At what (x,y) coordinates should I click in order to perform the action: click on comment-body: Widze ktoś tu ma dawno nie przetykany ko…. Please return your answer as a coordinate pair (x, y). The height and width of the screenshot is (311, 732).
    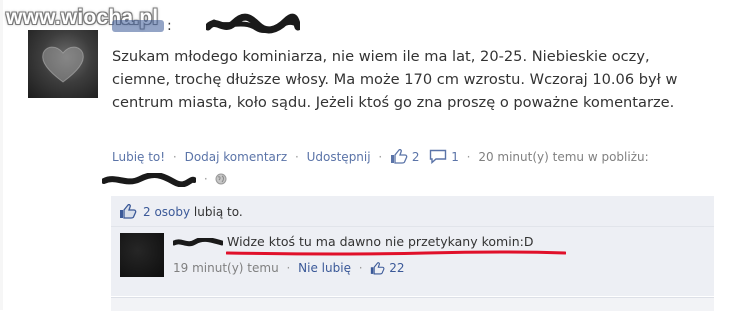
    Looking at the image, I should click on (353, 241).